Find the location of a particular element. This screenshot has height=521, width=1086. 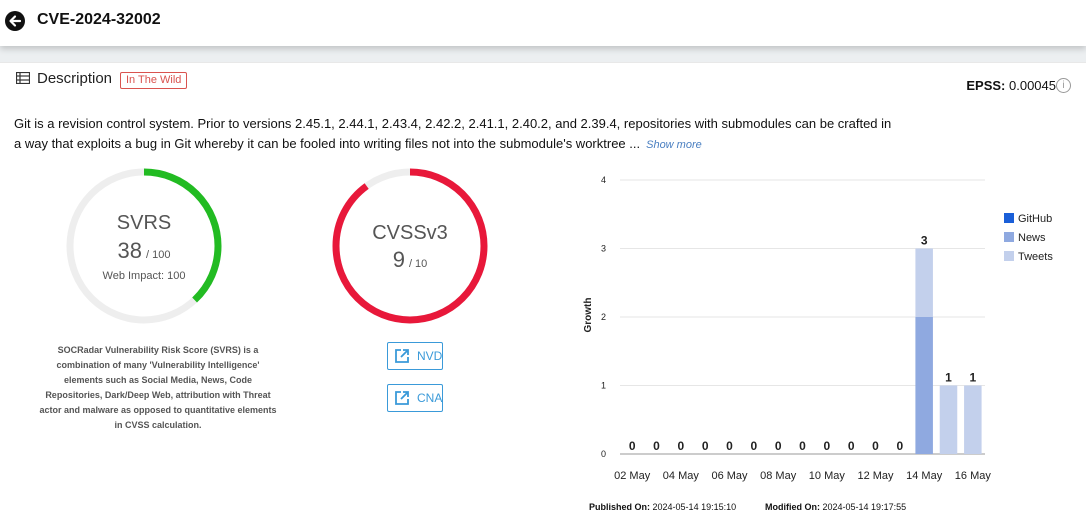

cvss-gauge: CVSSv3 9 / 10 is located at coordinates (410, 246).